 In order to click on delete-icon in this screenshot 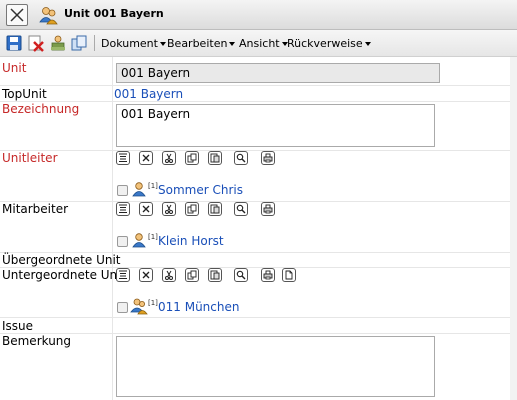, I will do `click(36, 43)`.